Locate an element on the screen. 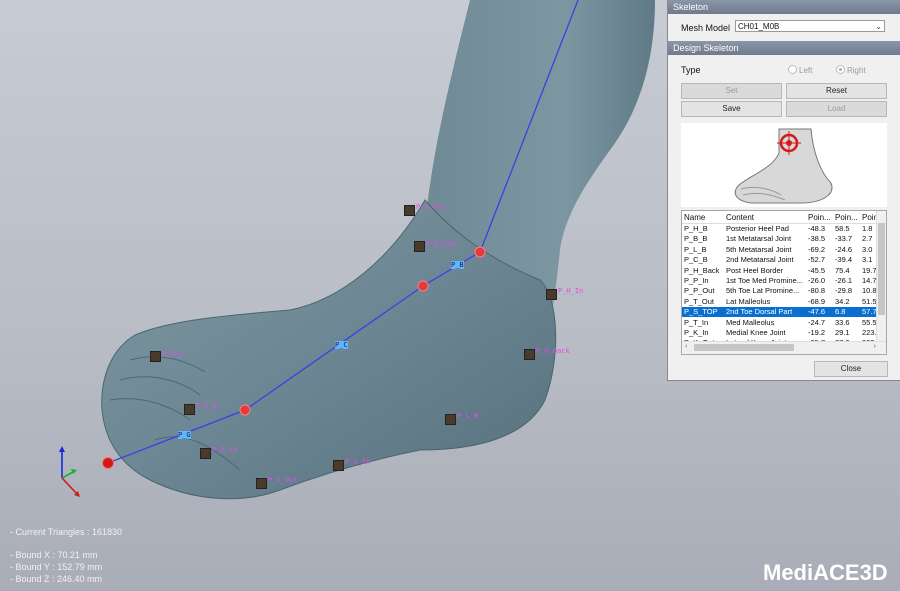 The width and height of the screenshot is (900, 591). table-cell: P_L_B is located at coordinates (695, 249).